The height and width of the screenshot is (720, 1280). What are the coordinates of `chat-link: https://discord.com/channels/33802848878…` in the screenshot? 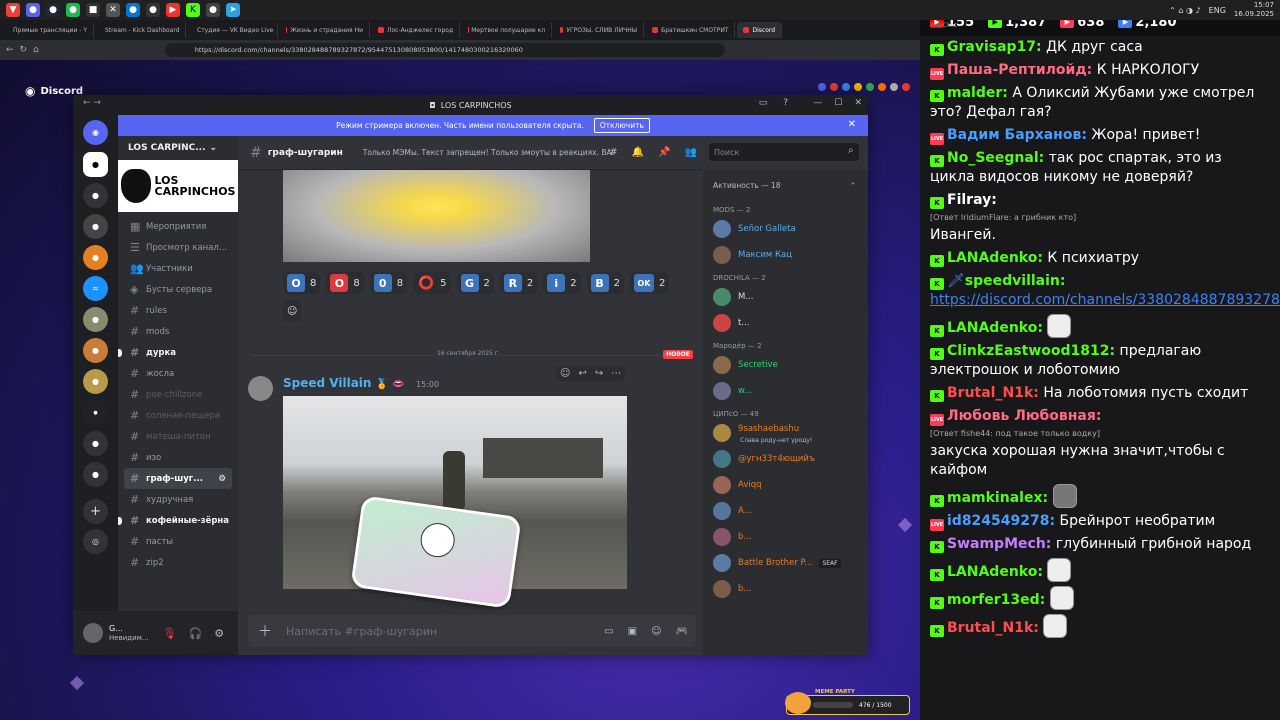 It's located at (1105, 300).